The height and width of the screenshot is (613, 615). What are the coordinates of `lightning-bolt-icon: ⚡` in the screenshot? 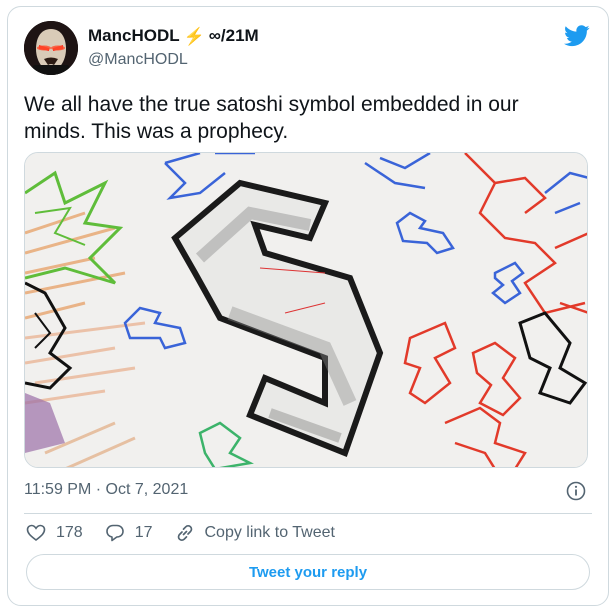 It's located at (194, 36).